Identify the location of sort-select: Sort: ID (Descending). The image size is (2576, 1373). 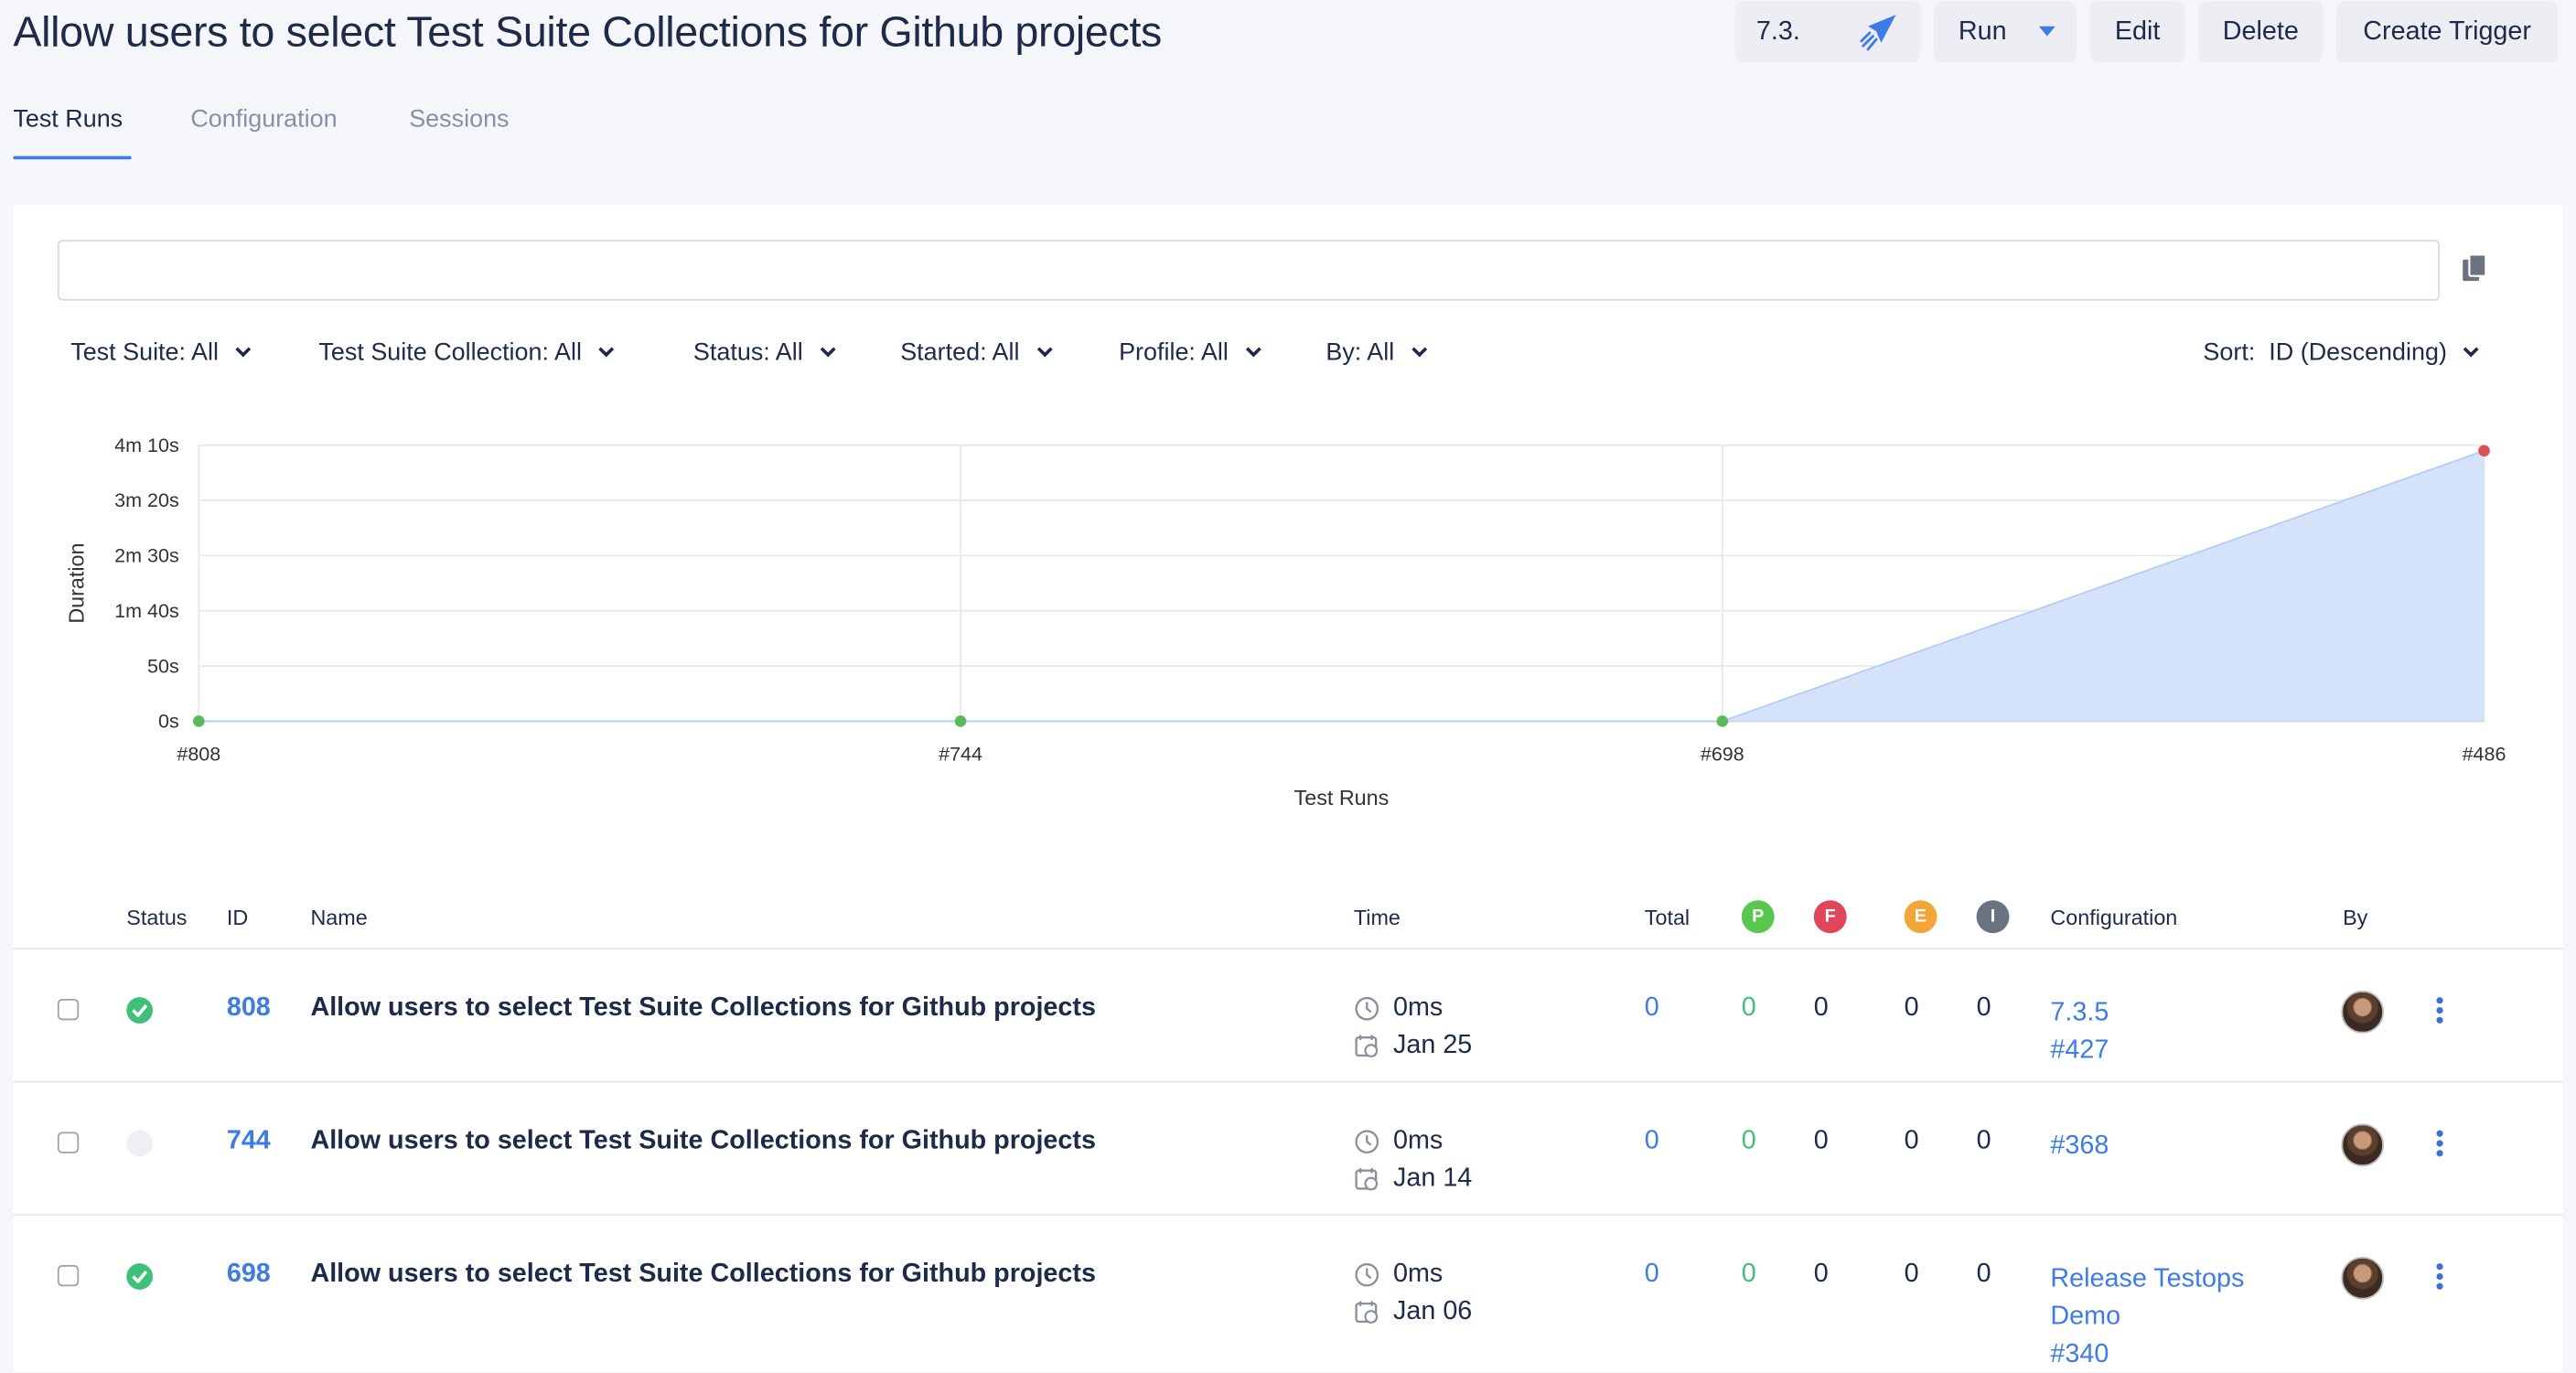
(2341, 353).